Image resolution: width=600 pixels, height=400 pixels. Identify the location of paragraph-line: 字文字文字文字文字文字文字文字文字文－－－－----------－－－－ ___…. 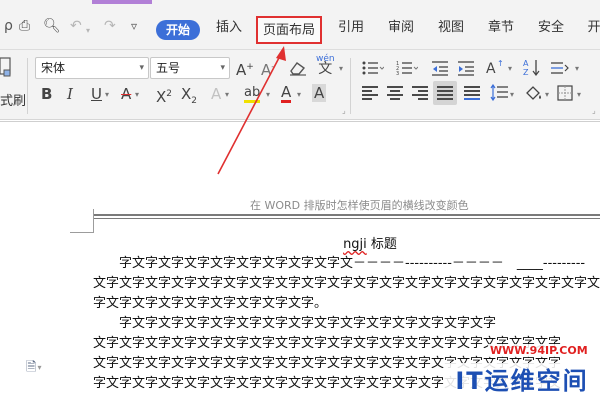
(346, 264).